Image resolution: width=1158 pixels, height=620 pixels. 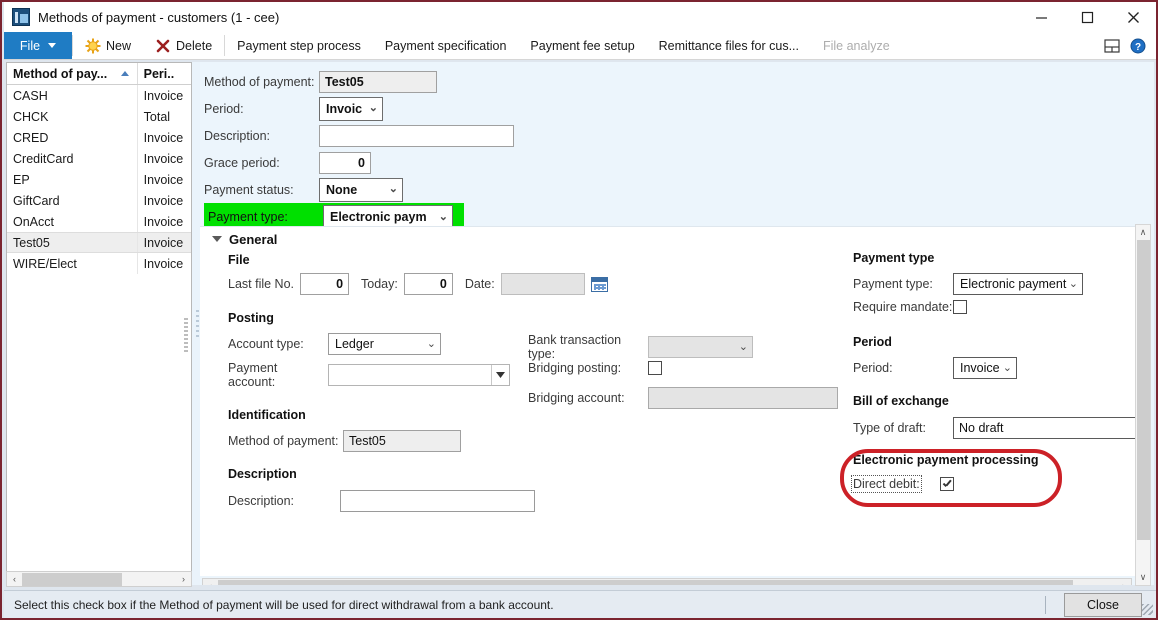 What do you see at coordinates (157, 116) in the screenshot?
I see `cell-period: Total` at bounding box center [157, 116].